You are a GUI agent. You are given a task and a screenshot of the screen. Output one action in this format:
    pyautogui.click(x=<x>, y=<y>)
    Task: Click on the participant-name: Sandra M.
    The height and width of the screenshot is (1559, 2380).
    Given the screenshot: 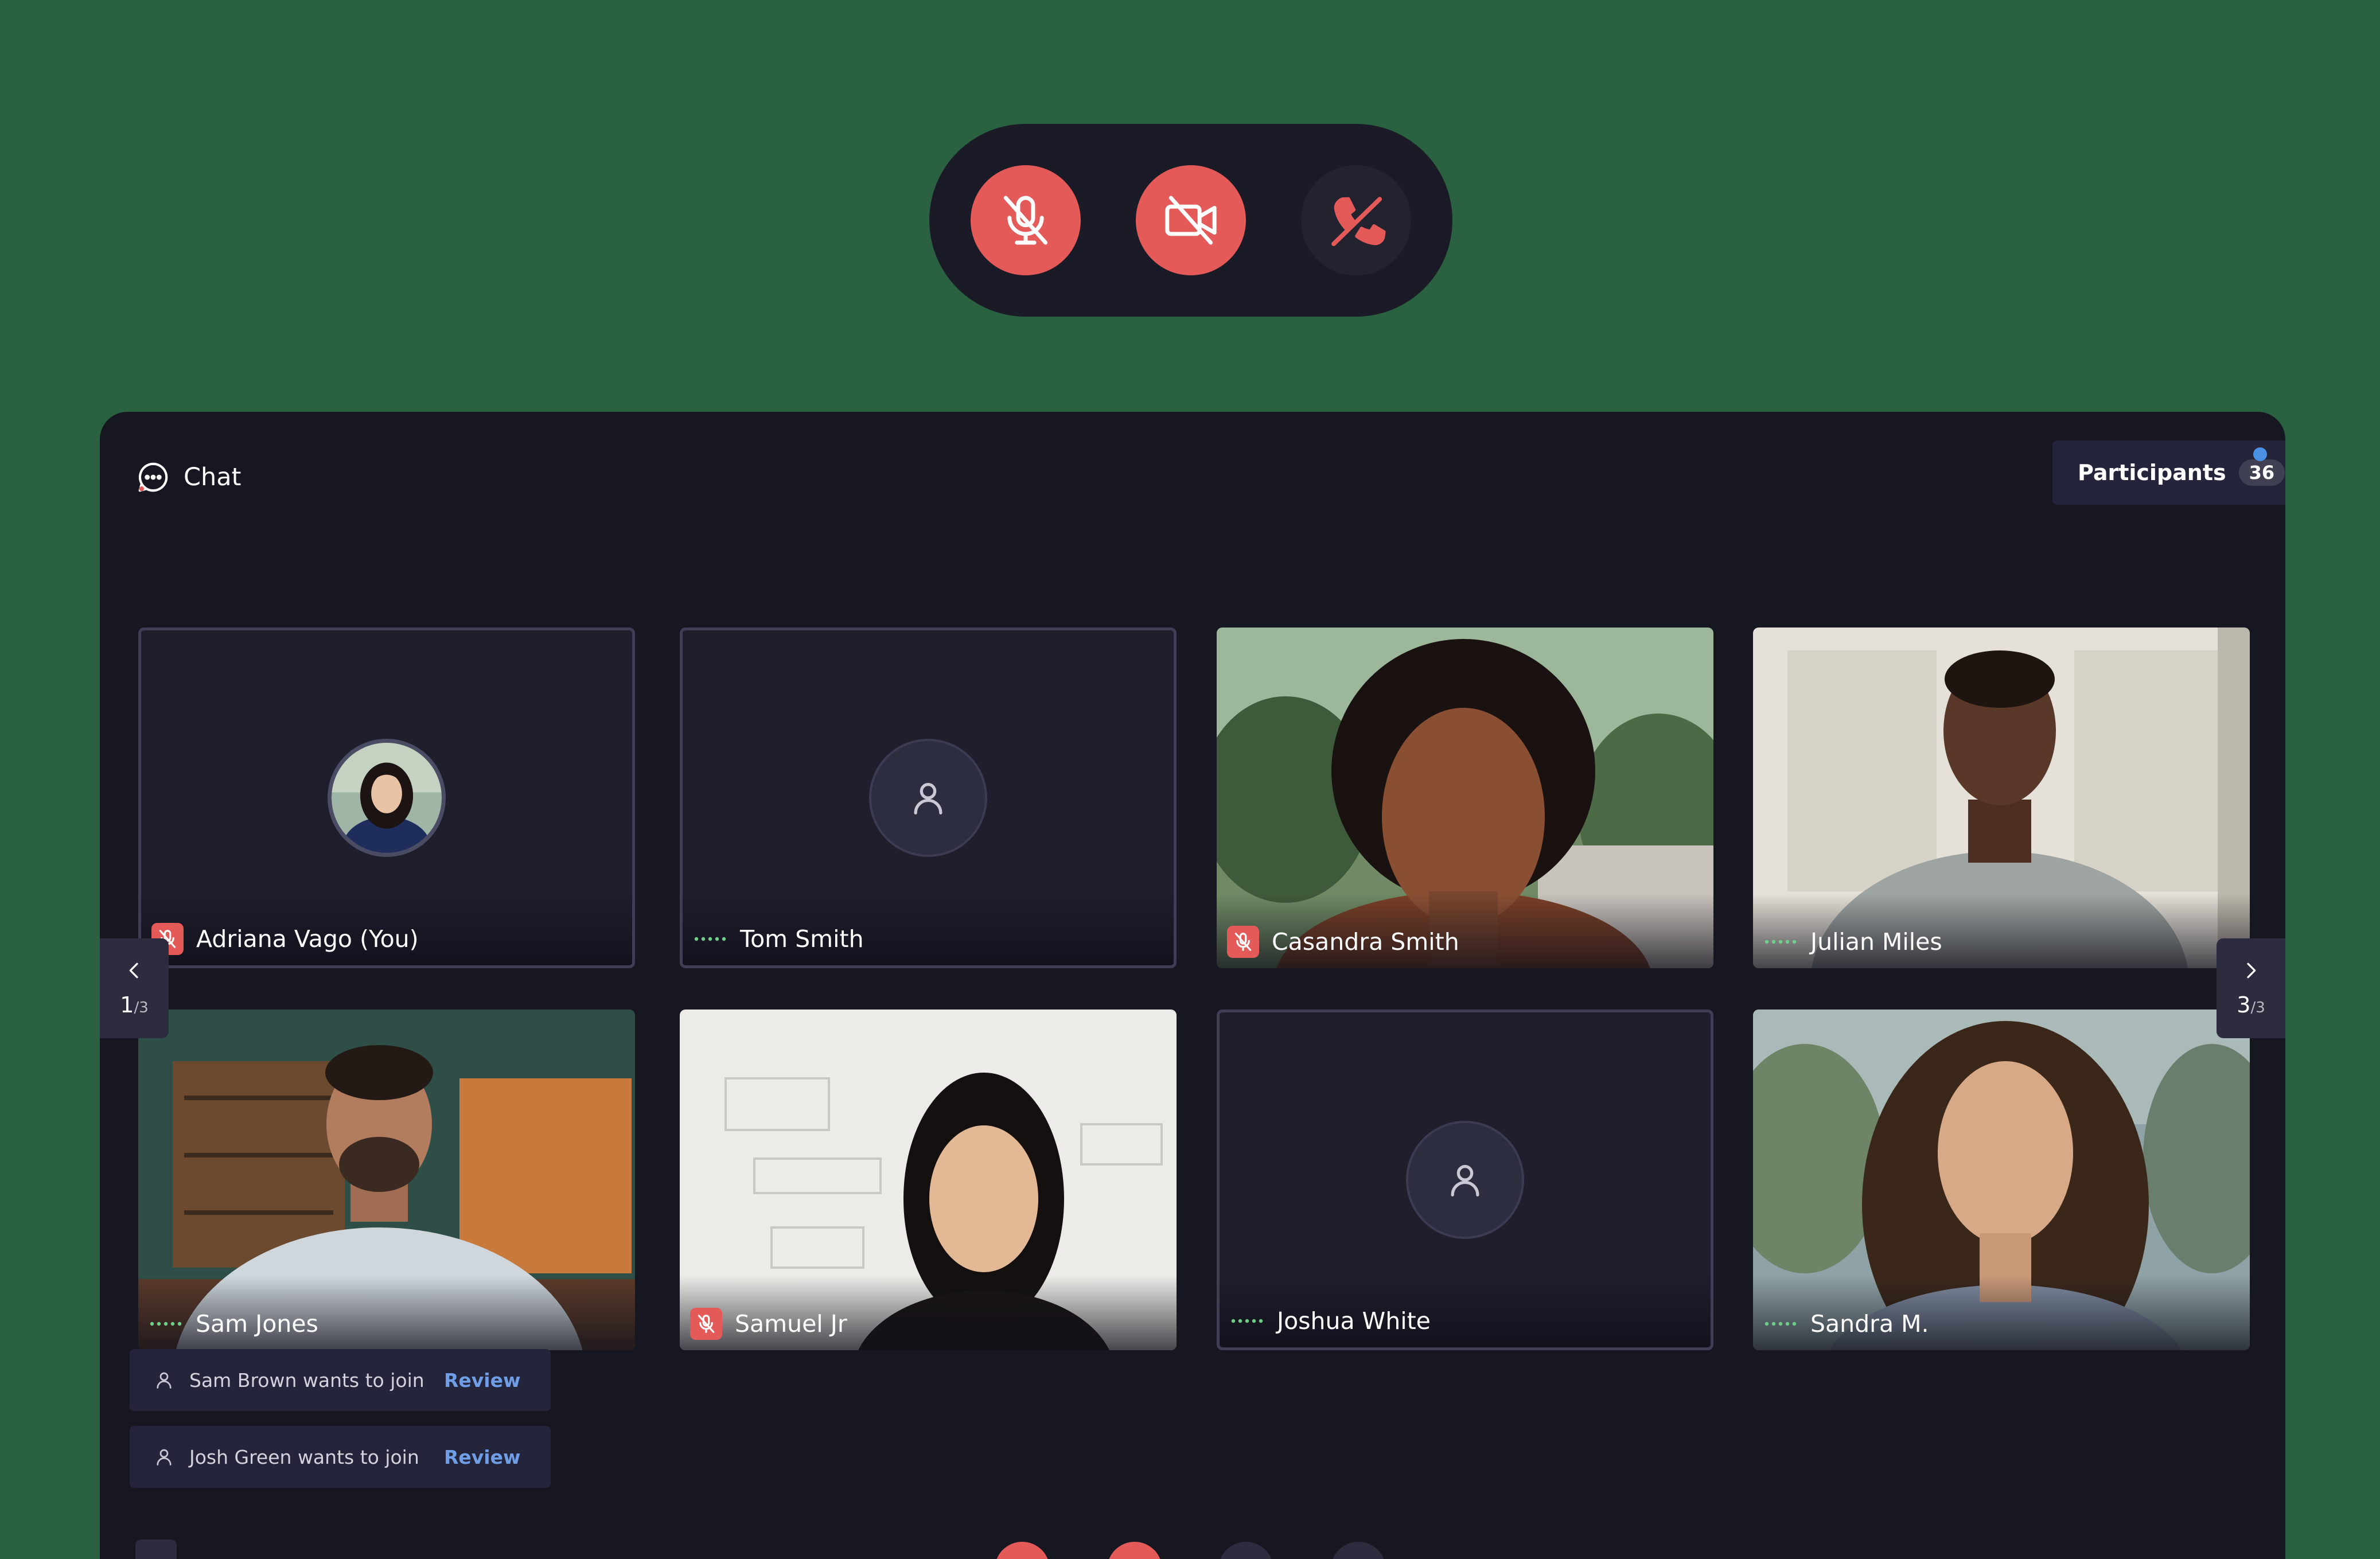 What is the action you would take?
    pyautogui.click(x=1869, y=1324)
    